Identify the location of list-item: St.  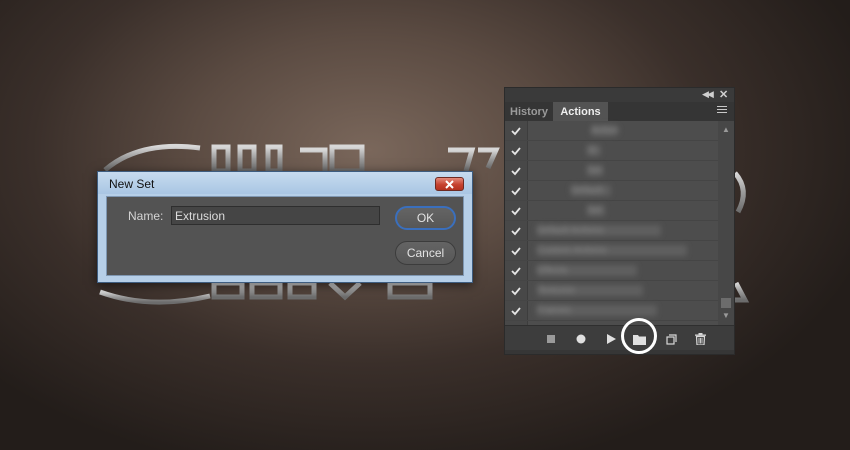
(611, 151).